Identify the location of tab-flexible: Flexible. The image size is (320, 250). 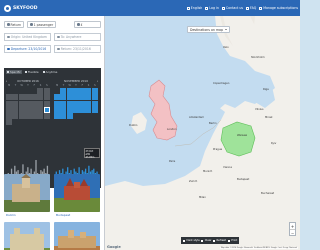
(32, 72).